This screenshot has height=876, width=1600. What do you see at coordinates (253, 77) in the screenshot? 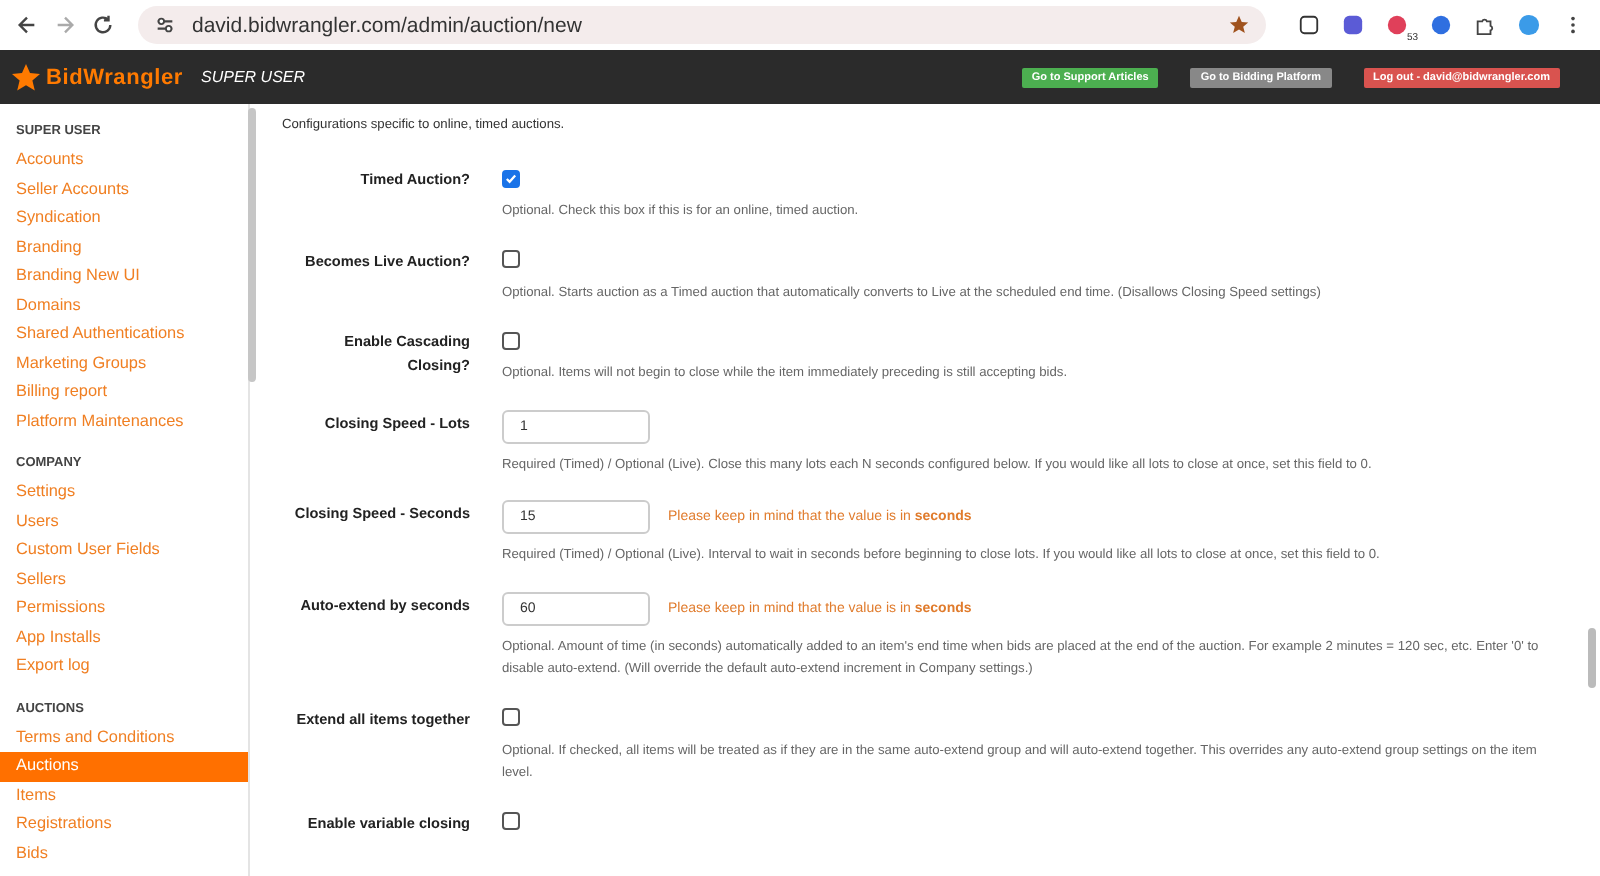
I see `role-label: SUPER USER` at bounding box center [253, 77].